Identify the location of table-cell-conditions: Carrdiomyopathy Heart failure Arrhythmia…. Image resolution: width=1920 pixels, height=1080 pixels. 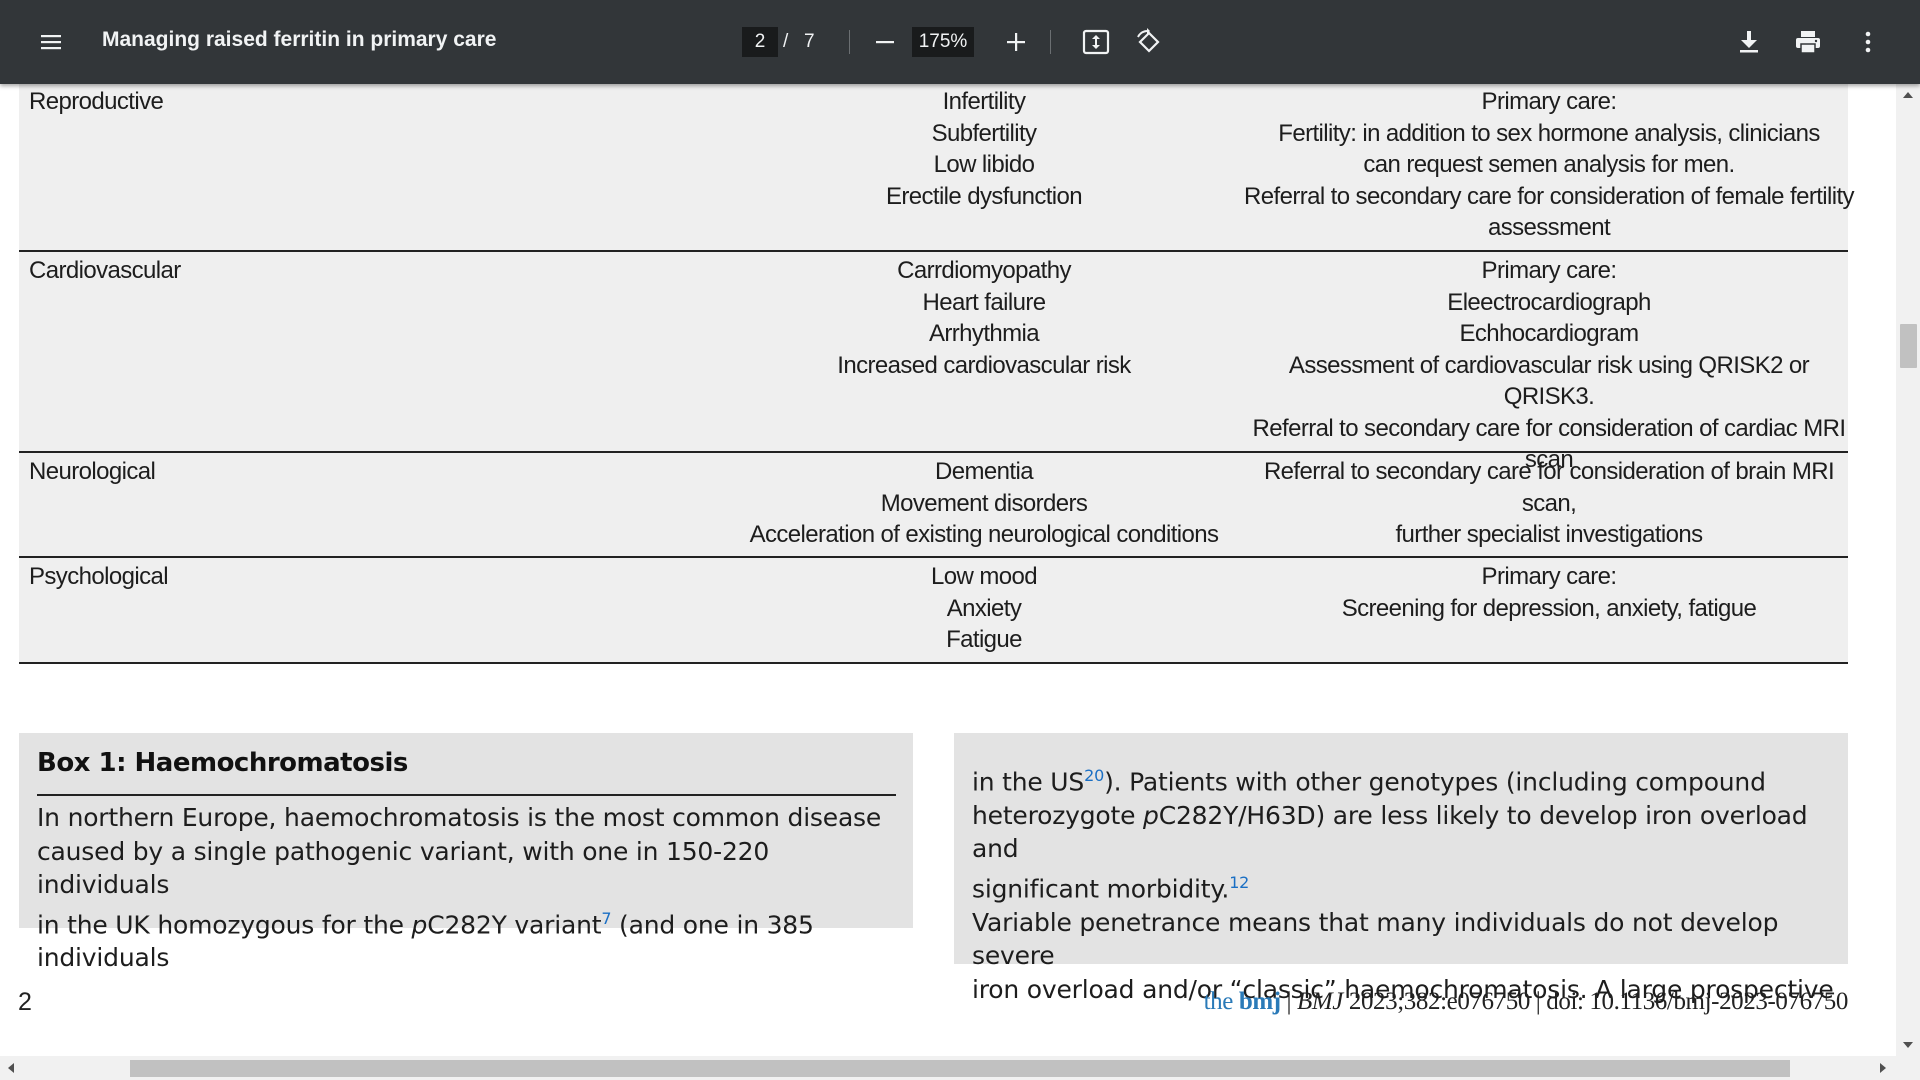
(984, 318).